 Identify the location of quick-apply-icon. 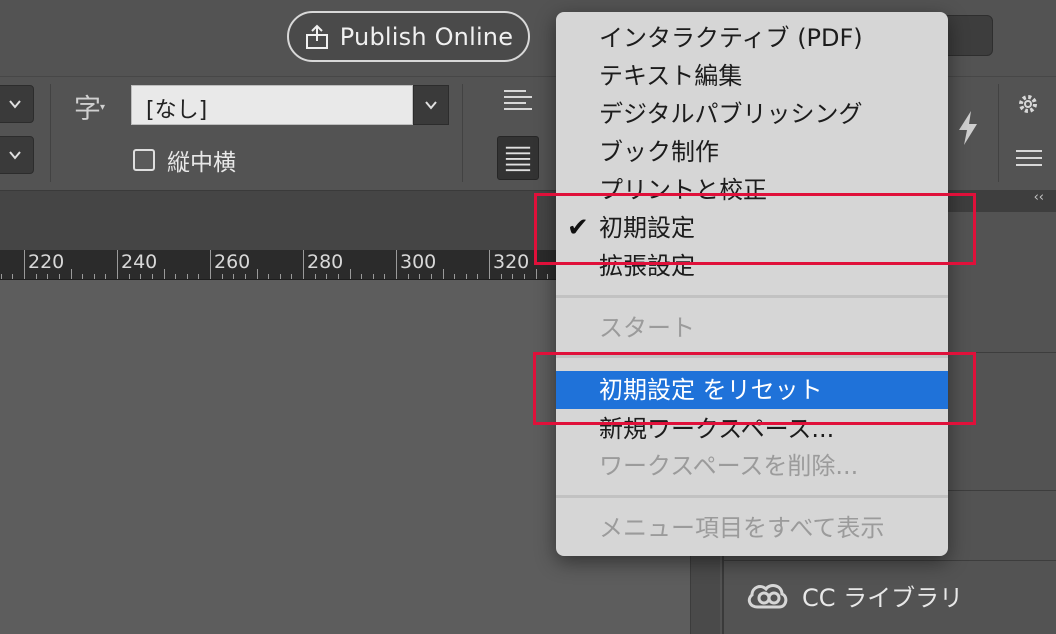
(968, 128).